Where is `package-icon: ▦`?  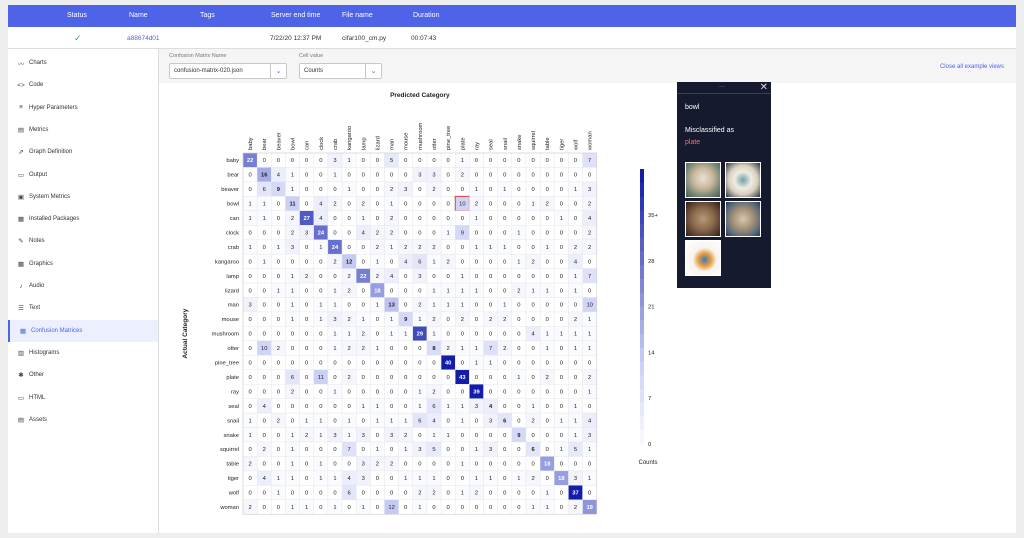
package-icon: ▦ is located at coordinates (21, 220).